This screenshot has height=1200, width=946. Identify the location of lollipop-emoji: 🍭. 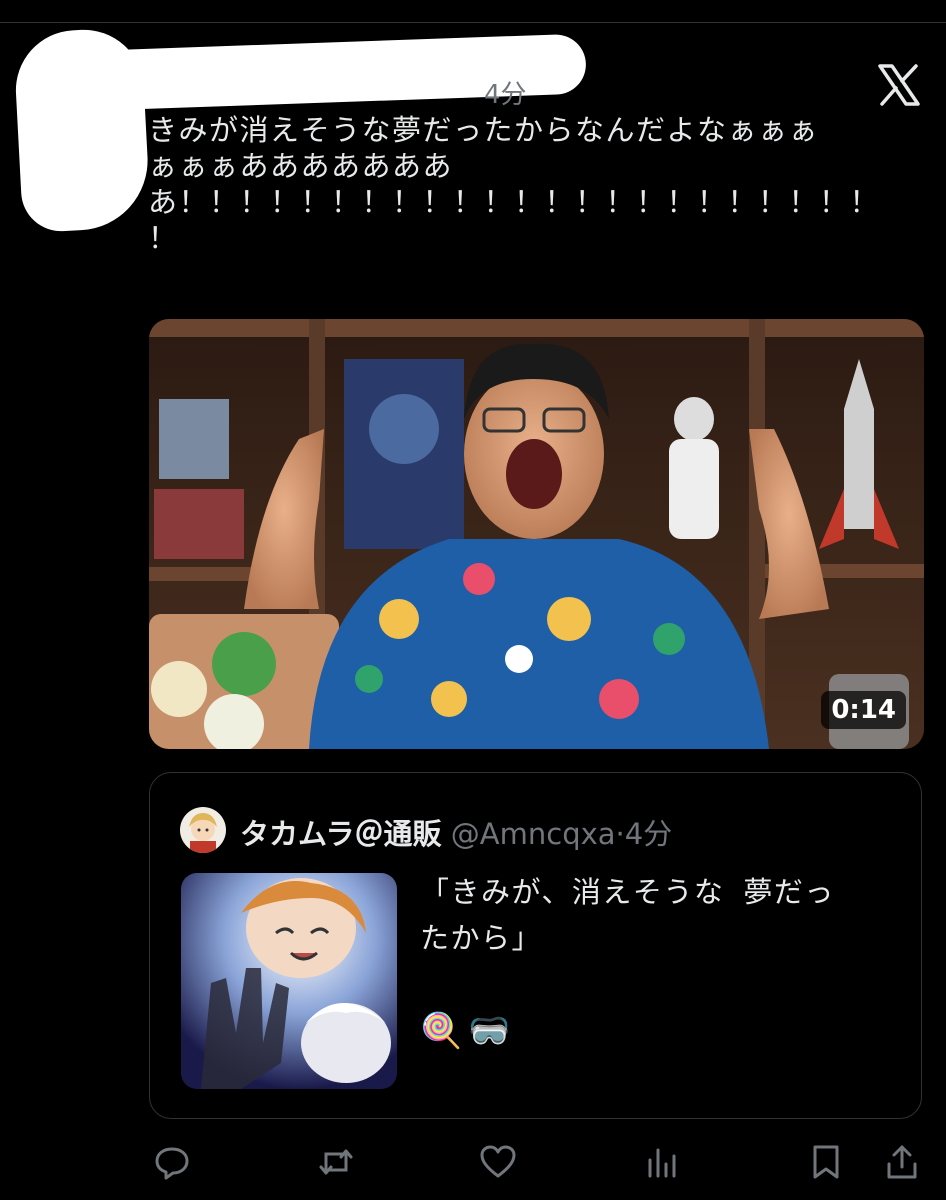
(441, 1030).